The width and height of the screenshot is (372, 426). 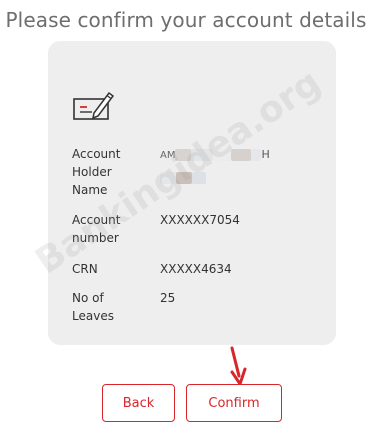 What do you see at coordinates (96, 229) in the screenshot?
I see `detail-label: Account number` at bounding box center [96, 229].